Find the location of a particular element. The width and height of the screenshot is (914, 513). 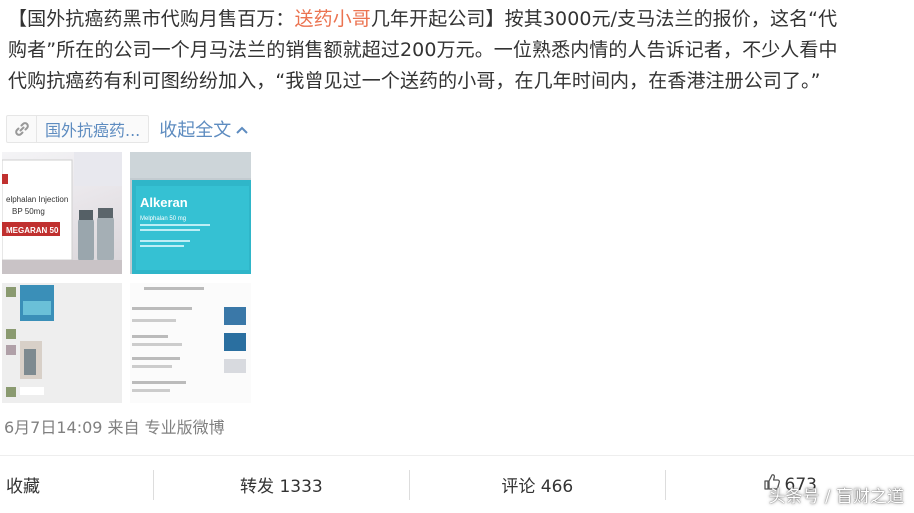

photo1-label-brand: MEGARAN 50 is located at coordinates (32, 230).